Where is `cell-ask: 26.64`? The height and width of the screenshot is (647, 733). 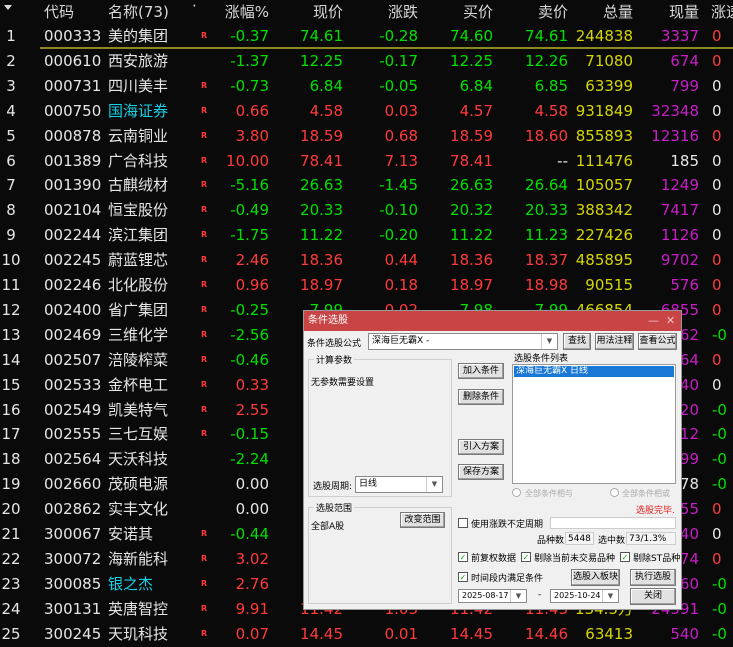
cell-ask: 26.64 is located at coordinates (546, 185).